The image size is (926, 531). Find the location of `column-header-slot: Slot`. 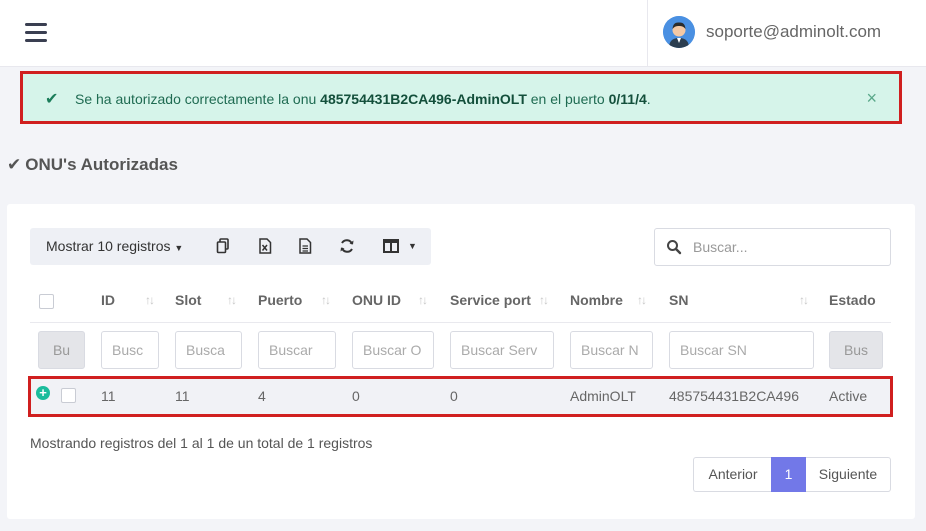

column-header-slot: Slot is located at coordinates (188, 300).